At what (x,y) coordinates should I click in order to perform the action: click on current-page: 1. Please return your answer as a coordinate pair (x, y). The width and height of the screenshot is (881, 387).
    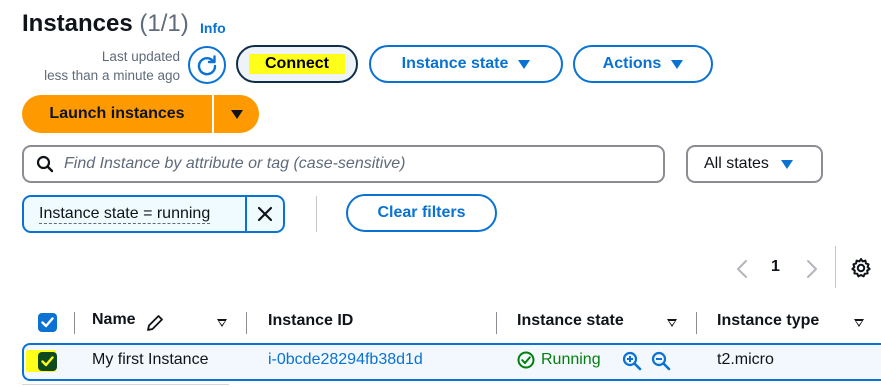
    Looking at the image, I should click on (775, 267).